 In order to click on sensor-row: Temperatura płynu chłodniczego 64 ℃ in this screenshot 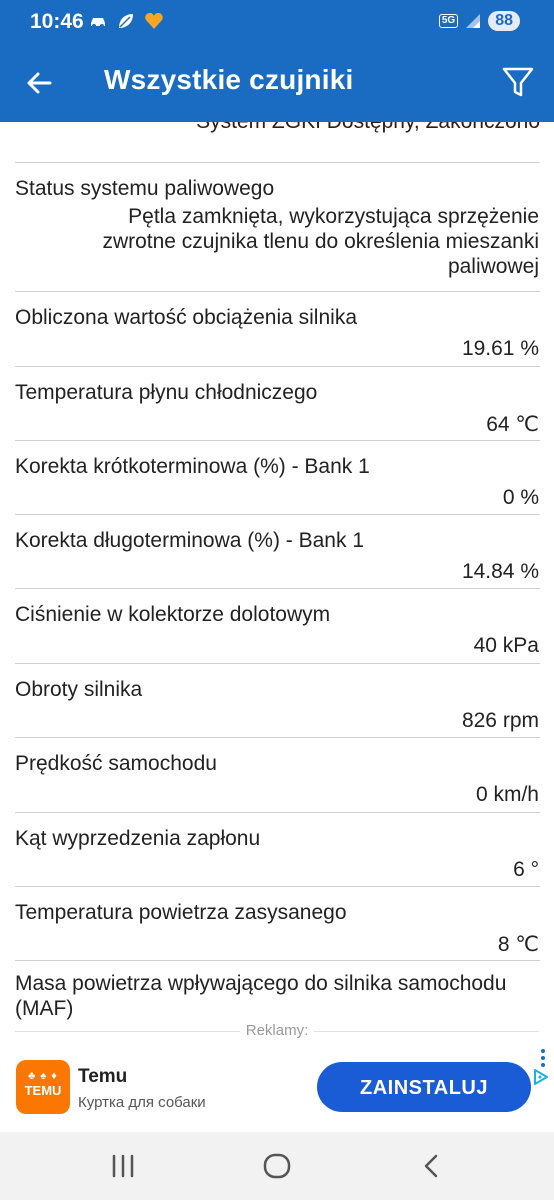, I will do `click(277, 404)`.